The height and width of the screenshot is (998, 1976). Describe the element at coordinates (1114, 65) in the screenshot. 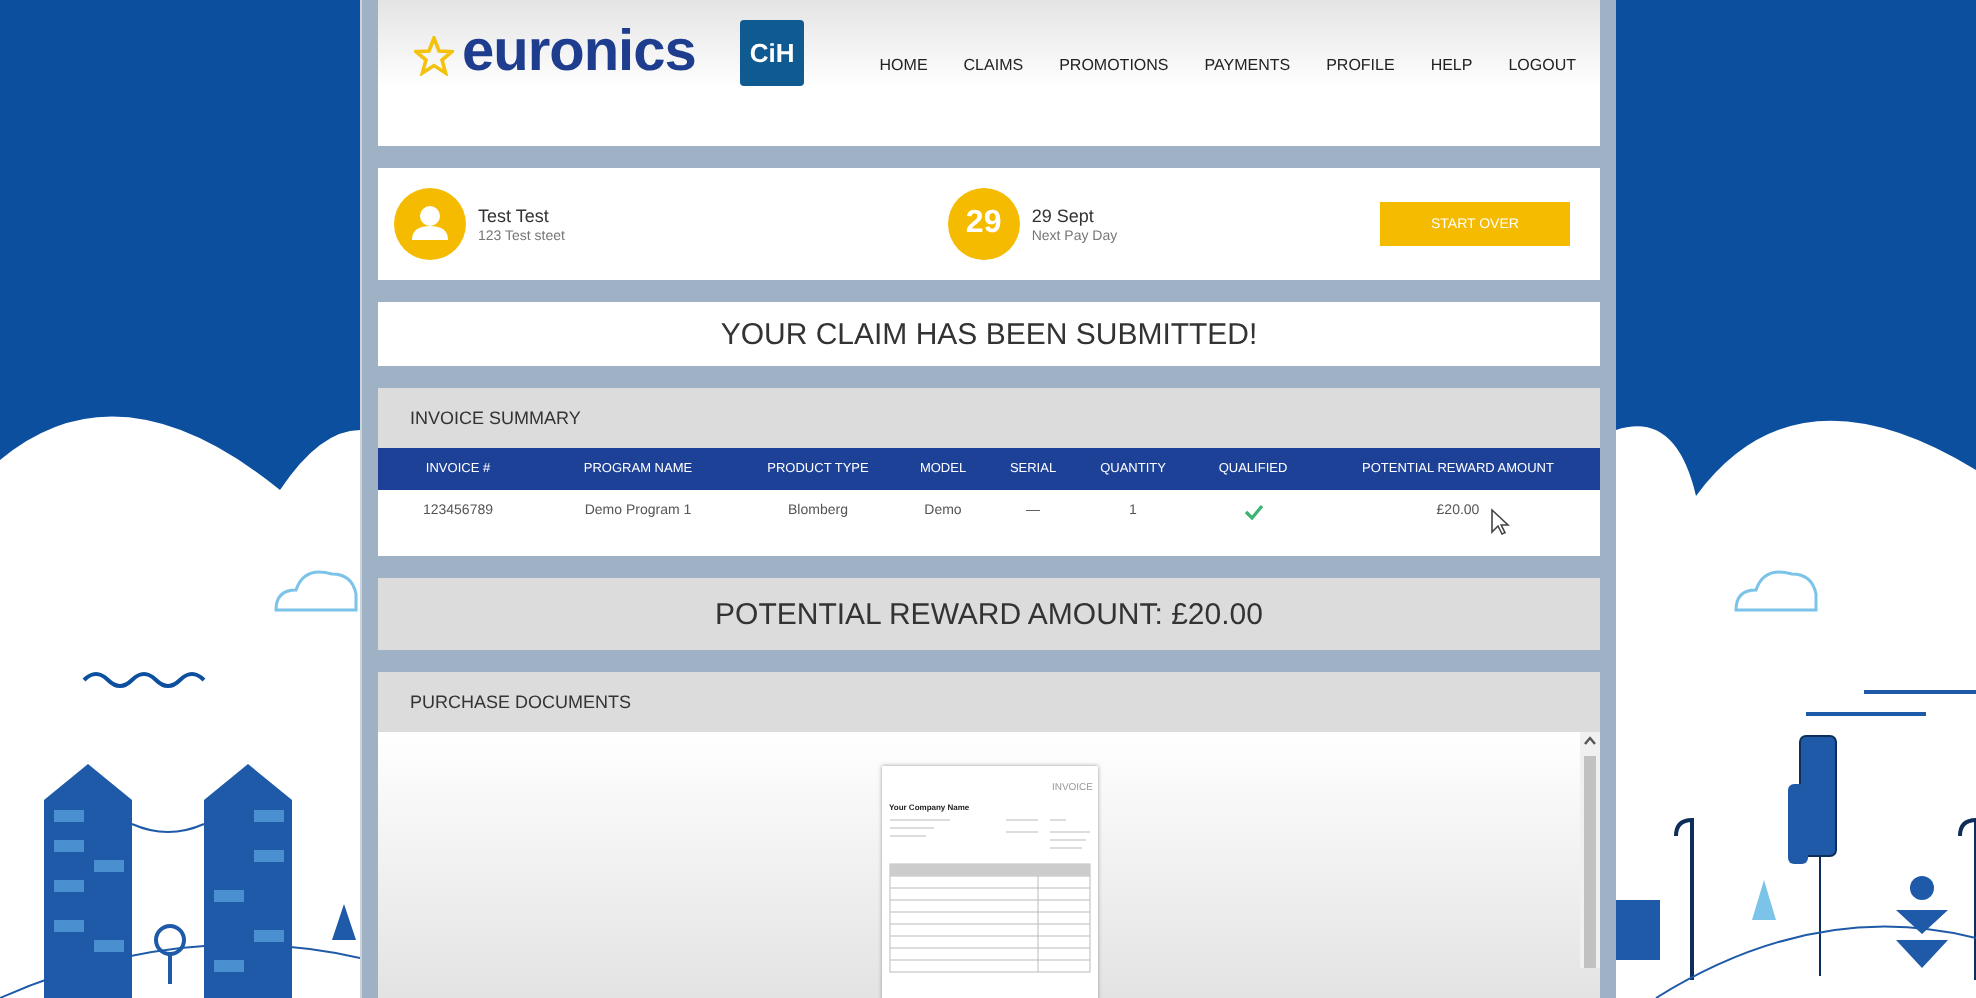

I see `nav-link: PROMOTIONS` at that location.